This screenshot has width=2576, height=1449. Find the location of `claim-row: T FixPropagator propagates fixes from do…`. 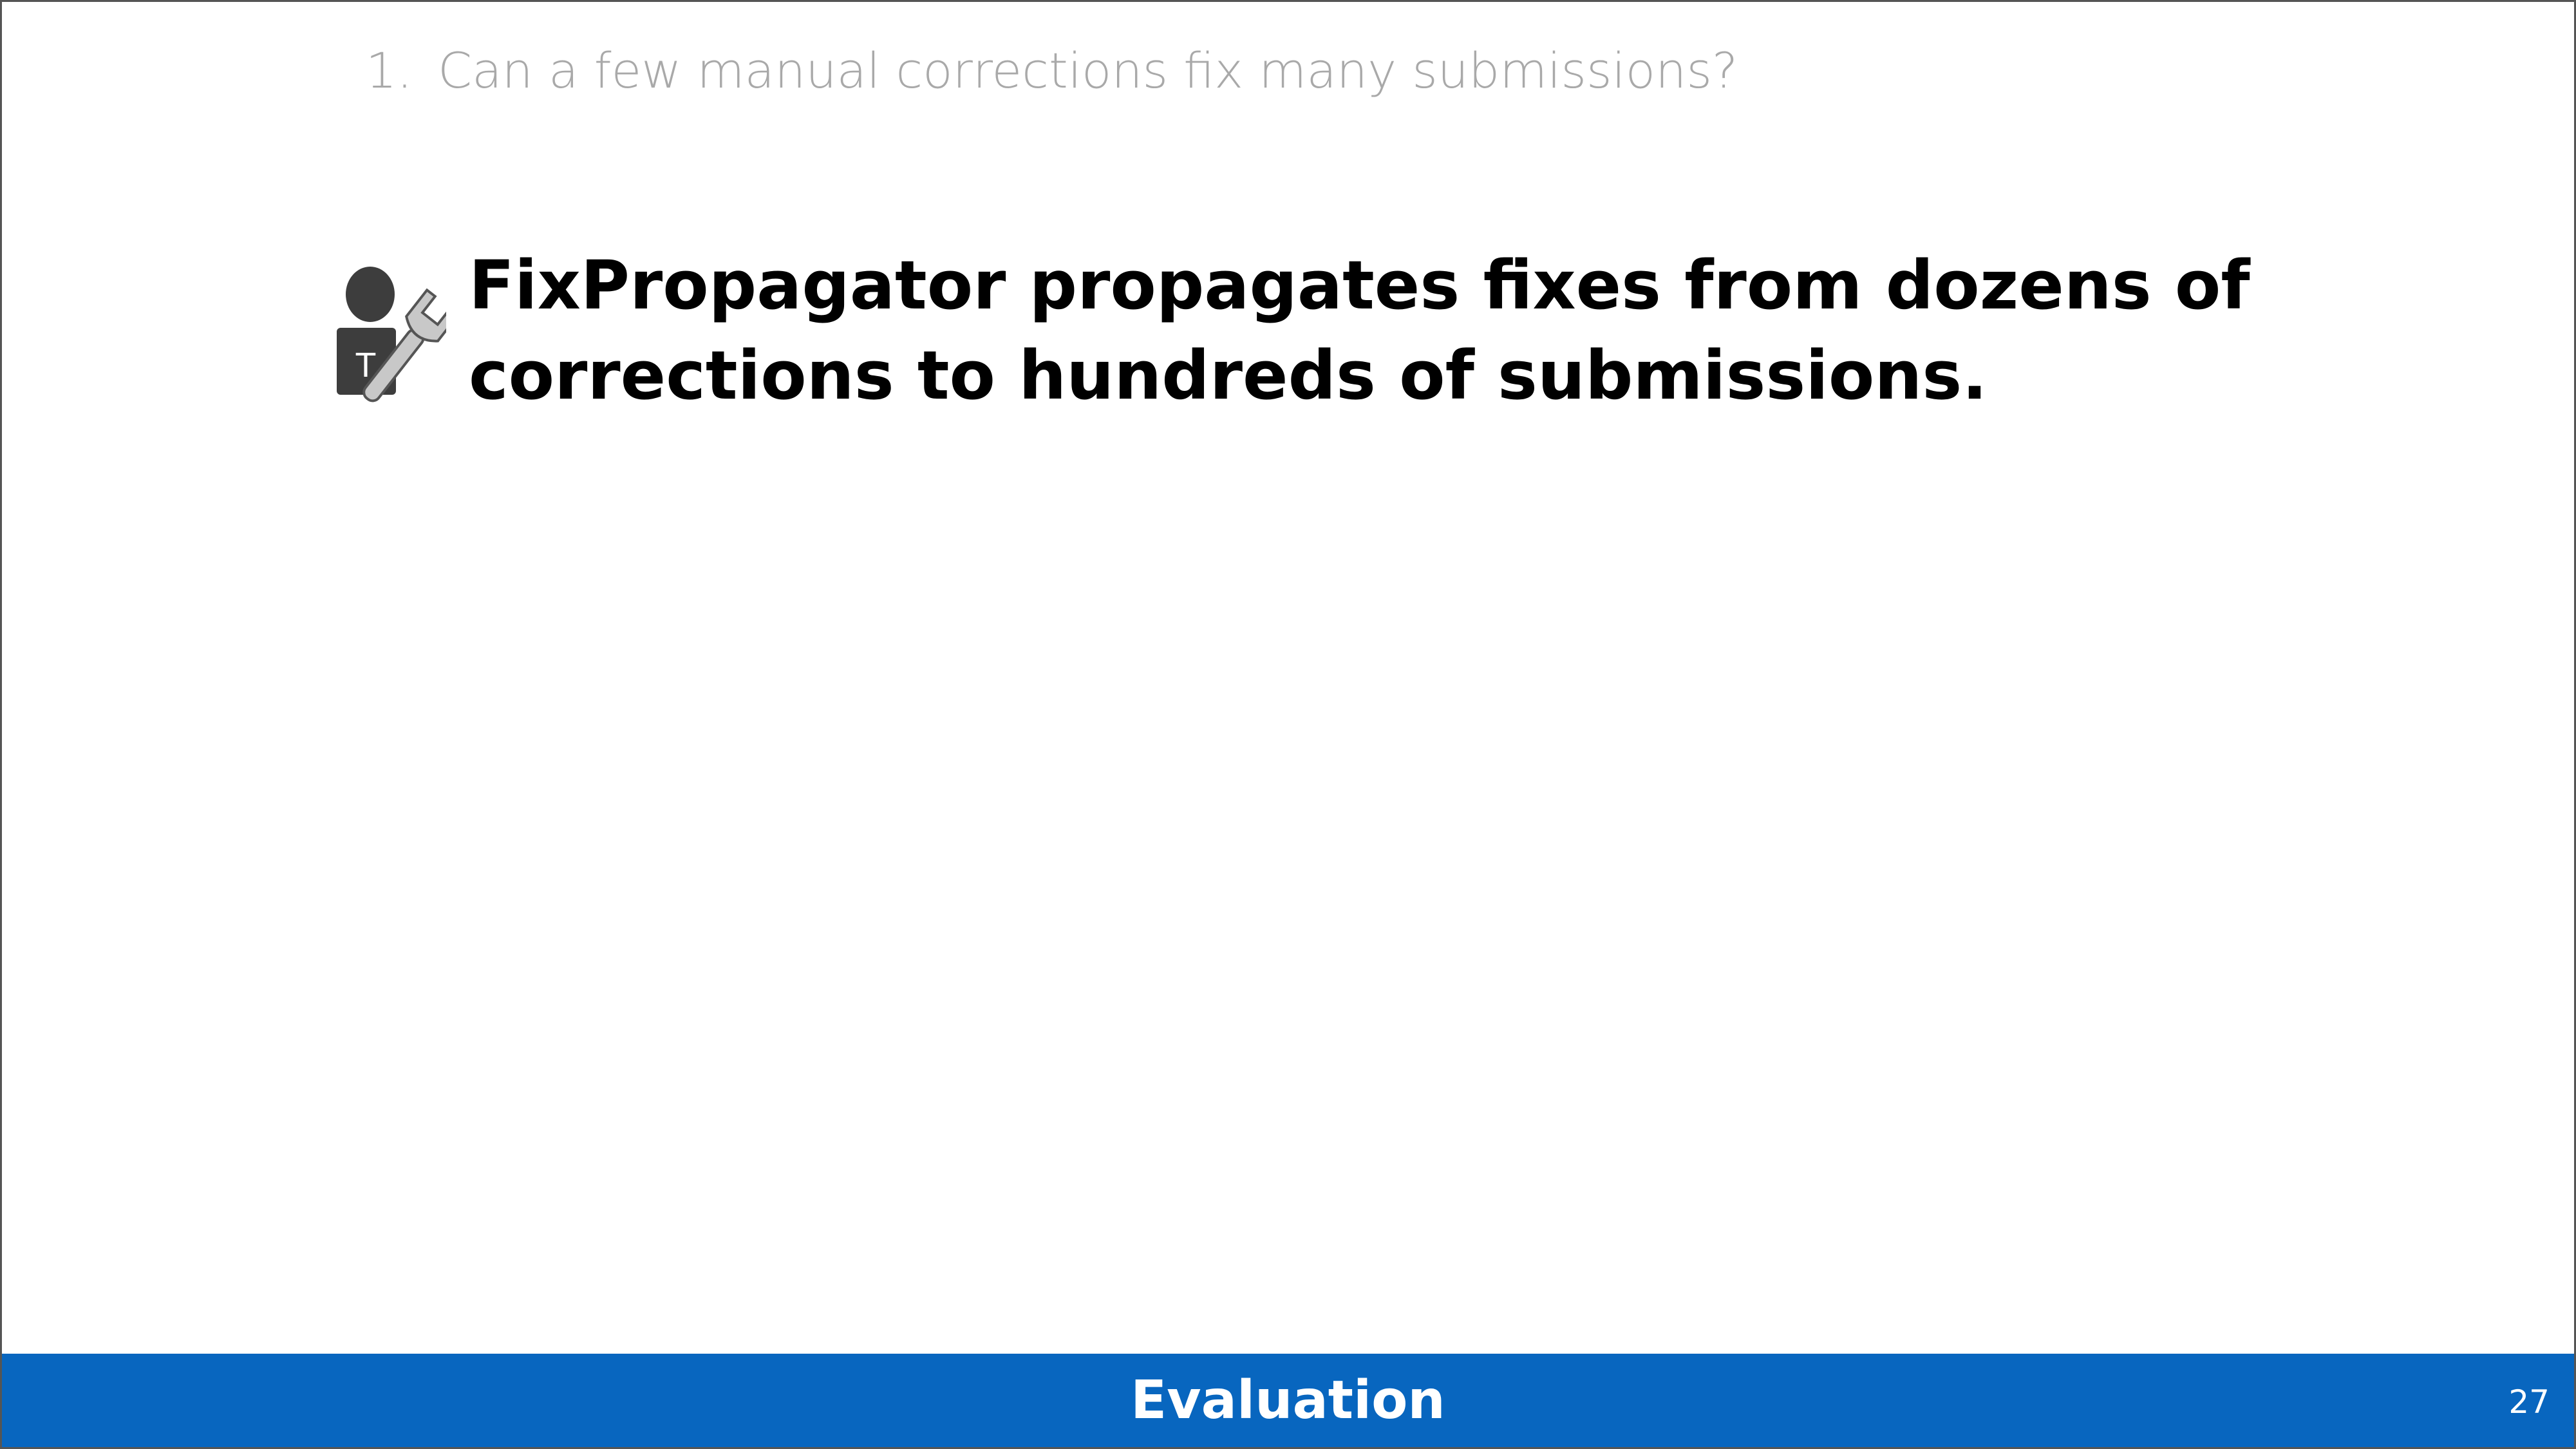

claim-row: T FixPropagator propagates fixes from do… is located at coordinates (1293, 336).